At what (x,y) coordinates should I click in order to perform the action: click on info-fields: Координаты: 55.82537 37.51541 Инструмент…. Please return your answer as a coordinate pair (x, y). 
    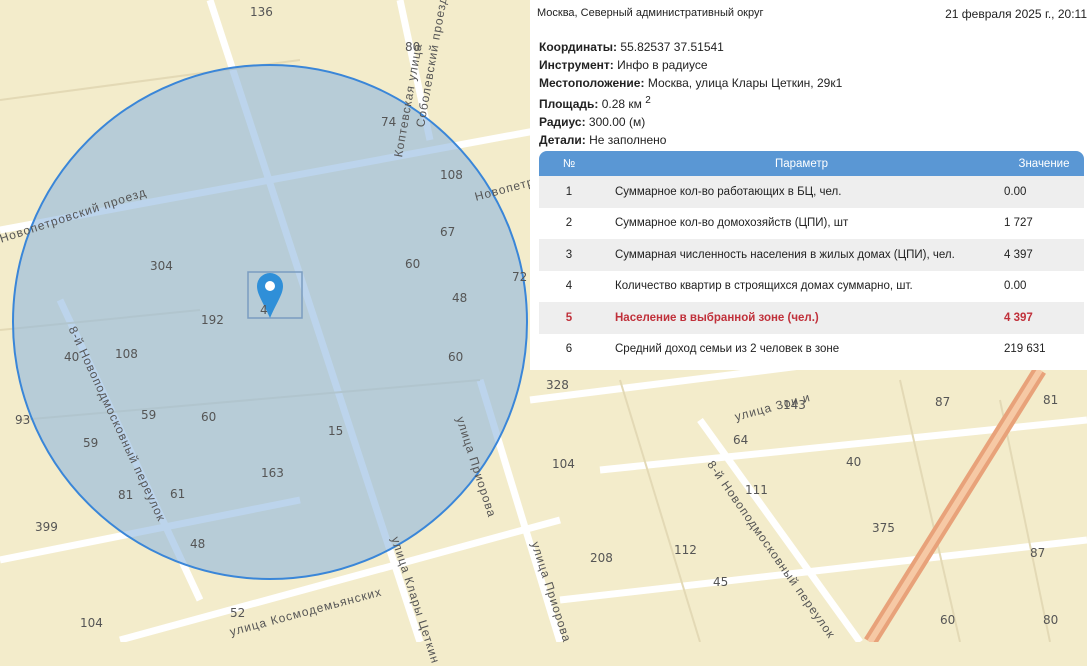
    Looking at the image, I should click on (690, 93).